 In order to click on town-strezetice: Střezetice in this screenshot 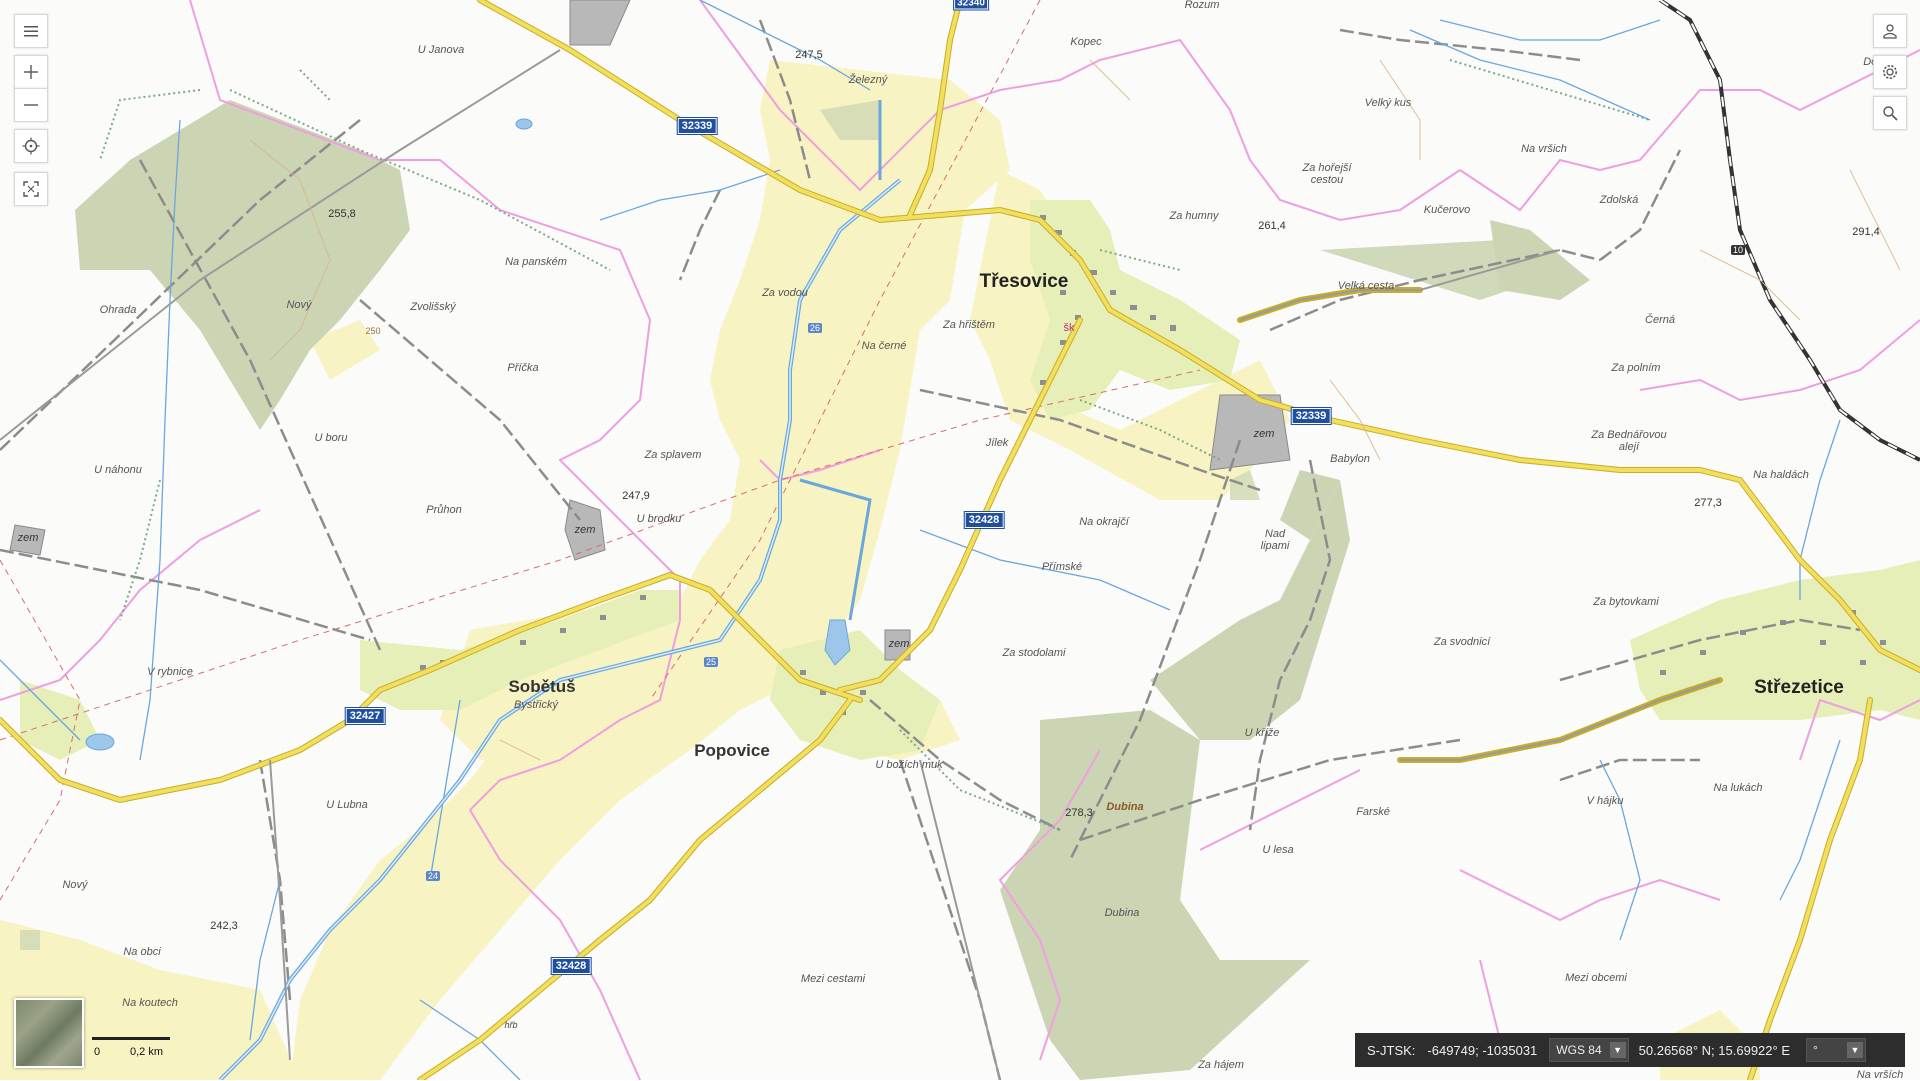, I will do `click(1799, 687)`.